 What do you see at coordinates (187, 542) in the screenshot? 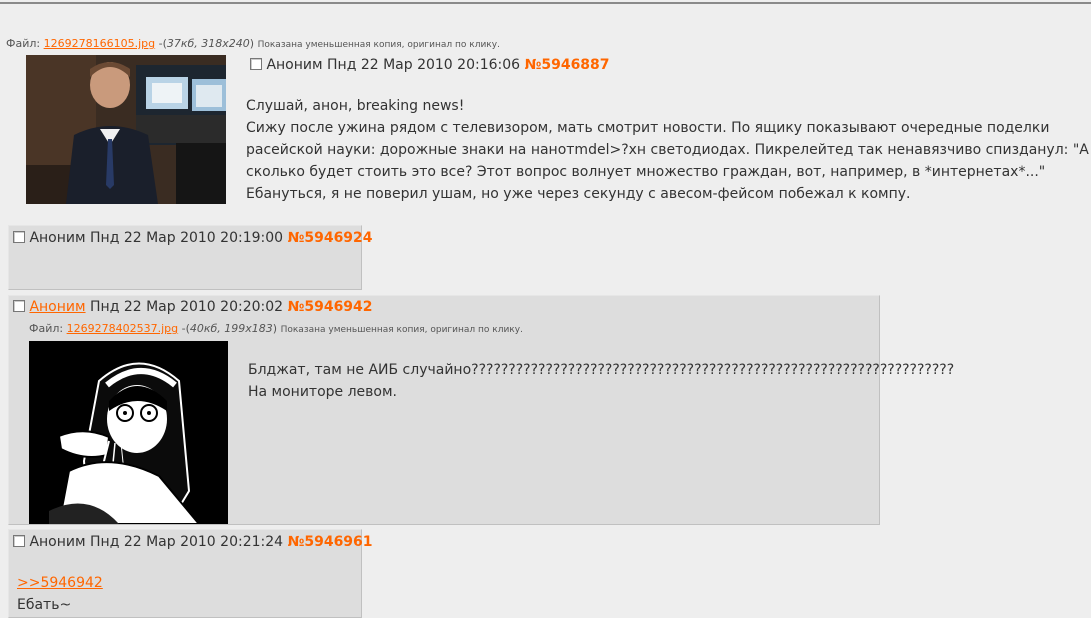
I see `post-date: Пнд 22 Мар 2010 20:21:24` at bounding box center [187, 542].